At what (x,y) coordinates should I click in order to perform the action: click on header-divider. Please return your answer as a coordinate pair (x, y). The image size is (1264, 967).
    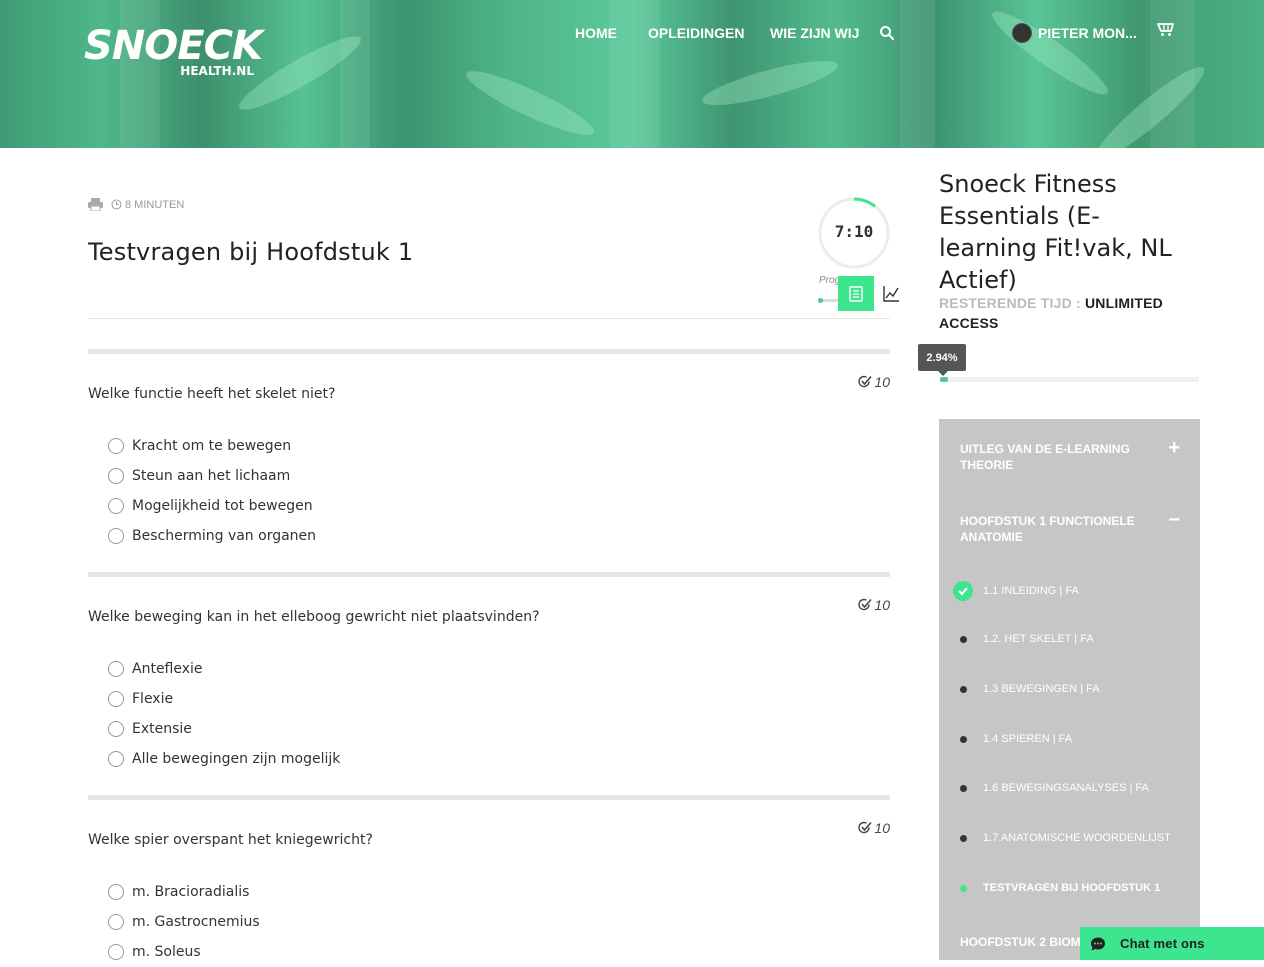
    Looking at the image, I should click on (489, 318).